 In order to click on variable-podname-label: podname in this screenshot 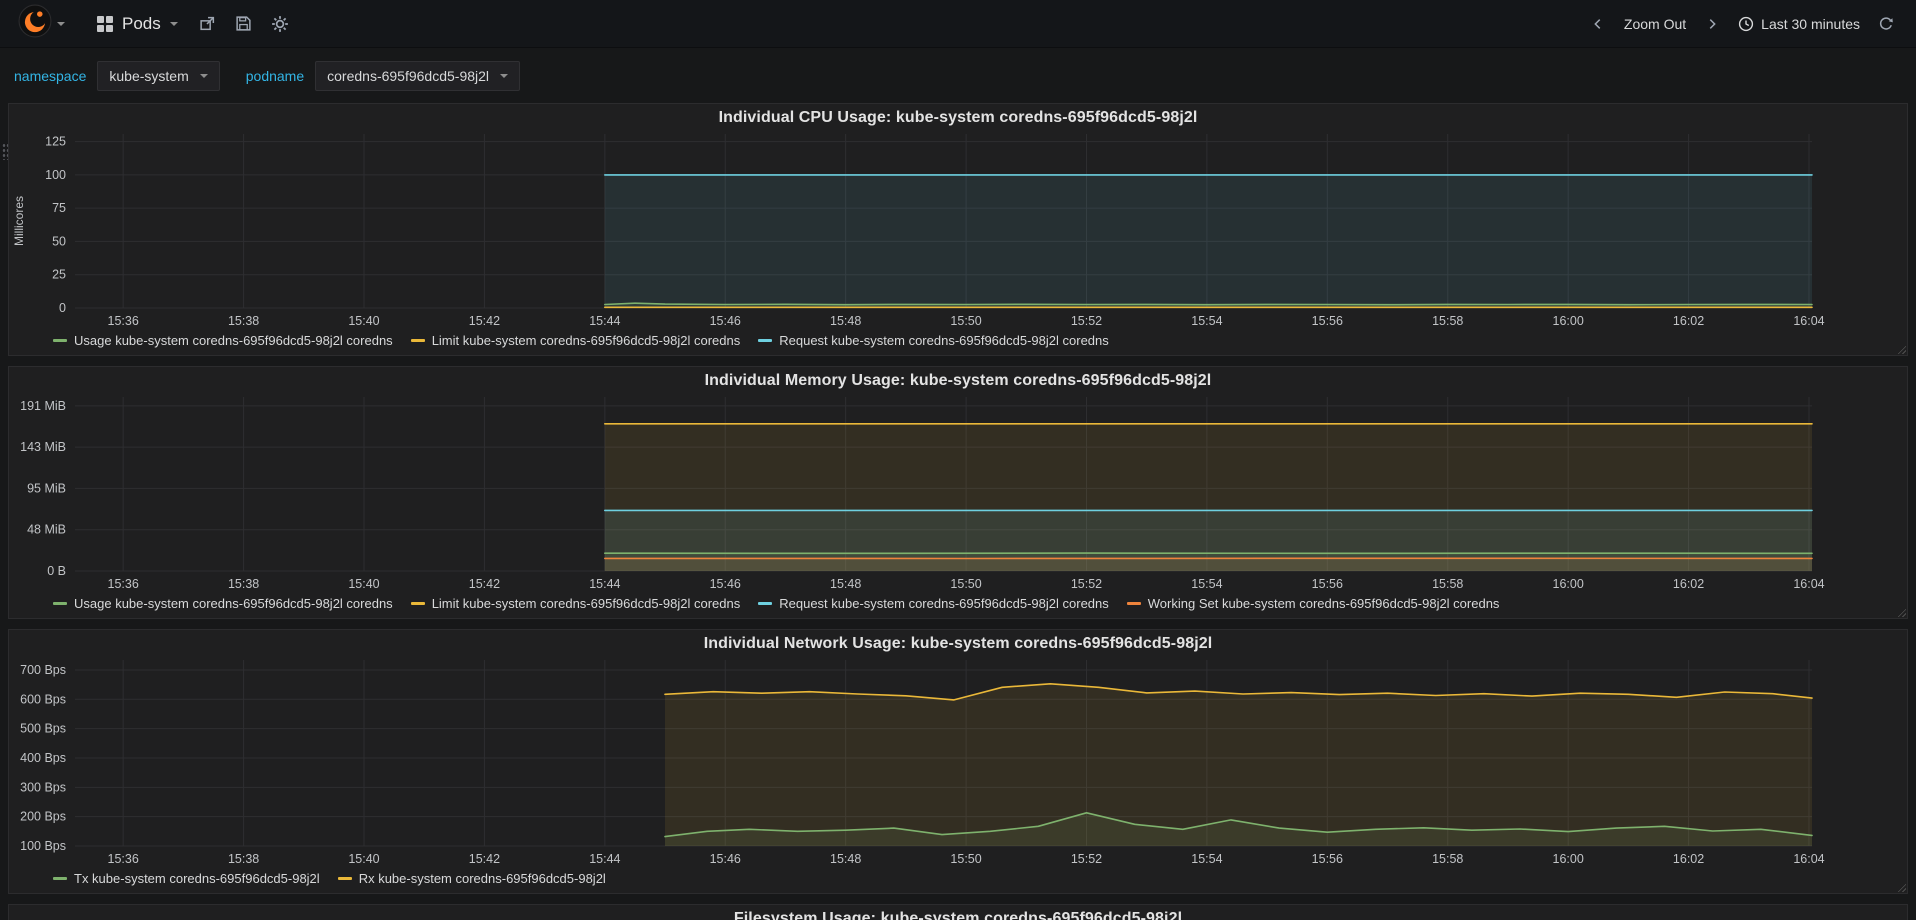, I will do `click(275, 76)`.